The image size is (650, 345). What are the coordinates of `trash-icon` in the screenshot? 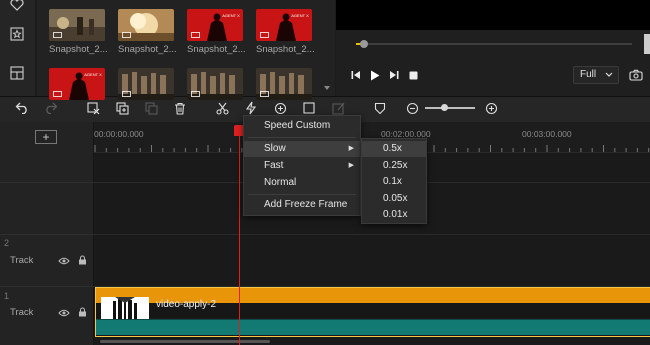 It's located at (180, 108).